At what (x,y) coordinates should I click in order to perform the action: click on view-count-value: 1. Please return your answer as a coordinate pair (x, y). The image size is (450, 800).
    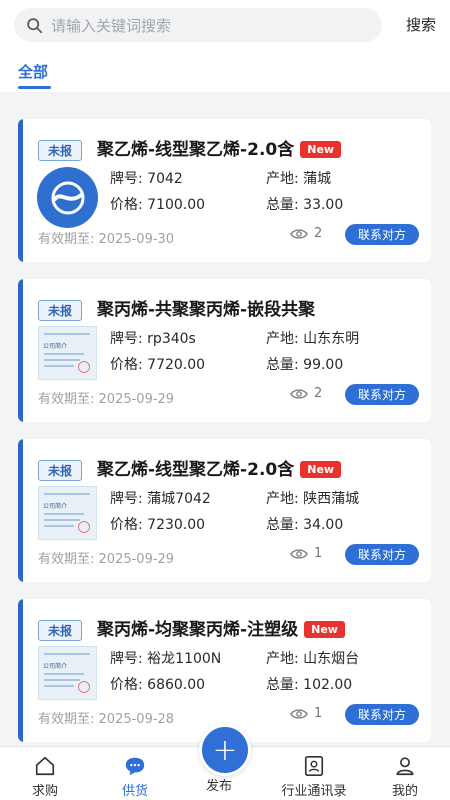
    Looking at the image, I should click on (318, 713).